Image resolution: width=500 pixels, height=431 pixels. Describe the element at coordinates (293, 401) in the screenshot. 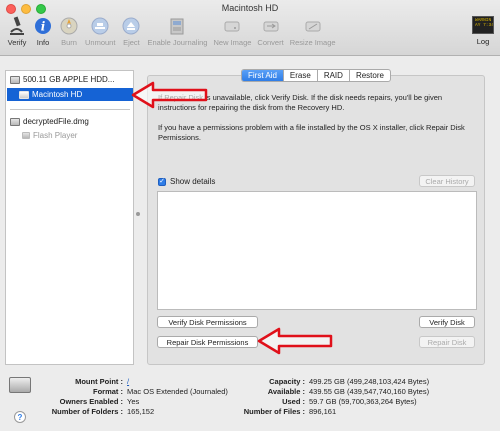

I see `used-label: Used :` at that location.